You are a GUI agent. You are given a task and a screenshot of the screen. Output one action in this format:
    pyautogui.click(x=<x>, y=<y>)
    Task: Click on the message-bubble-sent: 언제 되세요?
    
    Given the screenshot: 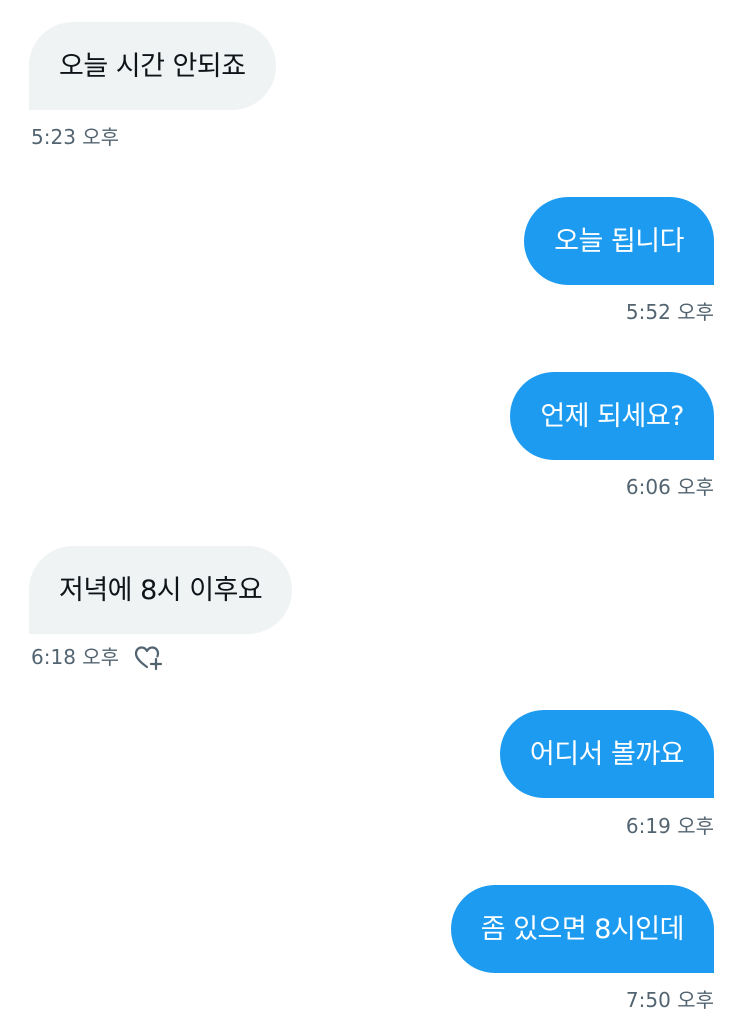 What is the action you would take?
    pyautogui.click(x=612, y=416)
    